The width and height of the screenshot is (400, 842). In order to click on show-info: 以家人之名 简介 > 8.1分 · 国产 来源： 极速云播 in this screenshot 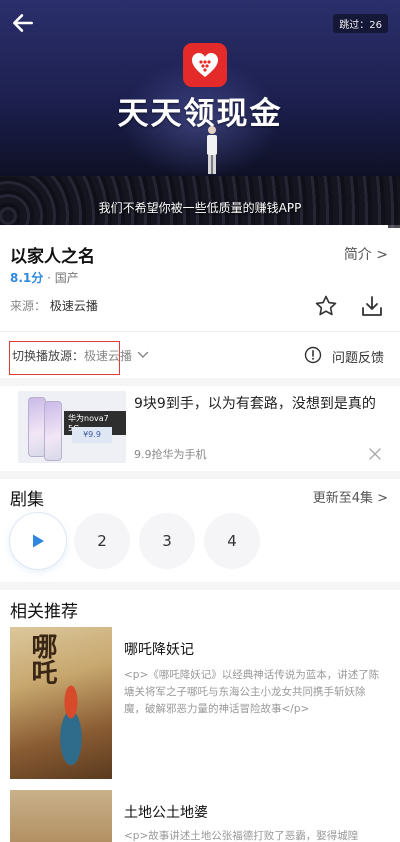, I will do `click(200, 280)`.